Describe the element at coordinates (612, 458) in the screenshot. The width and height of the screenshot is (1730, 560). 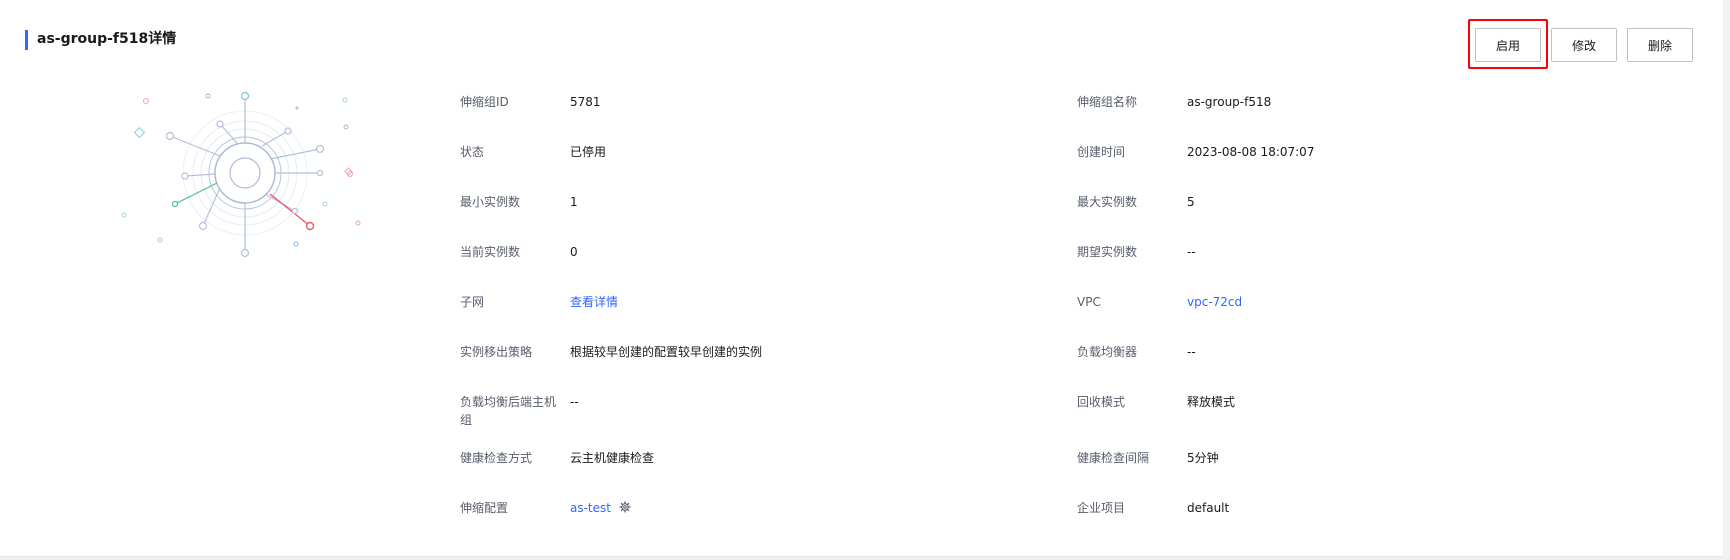
I see `health-check-method-value: 云主机健康检查` at that location.